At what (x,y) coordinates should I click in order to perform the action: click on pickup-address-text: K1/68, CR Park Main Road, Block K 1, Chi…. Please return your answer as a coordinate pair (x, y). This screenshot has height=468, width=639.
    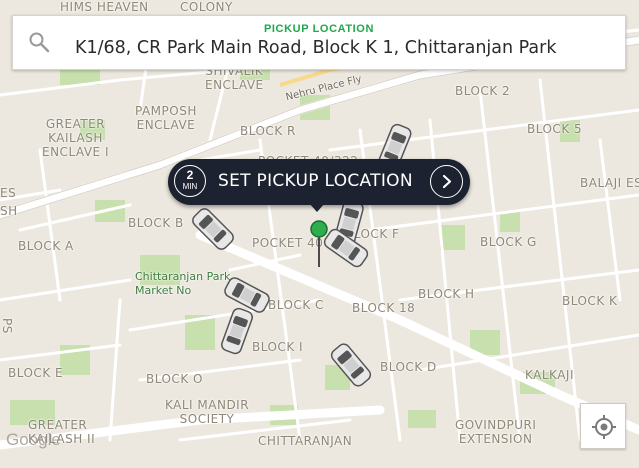
    Looking at the image, I should click on (344, 48).